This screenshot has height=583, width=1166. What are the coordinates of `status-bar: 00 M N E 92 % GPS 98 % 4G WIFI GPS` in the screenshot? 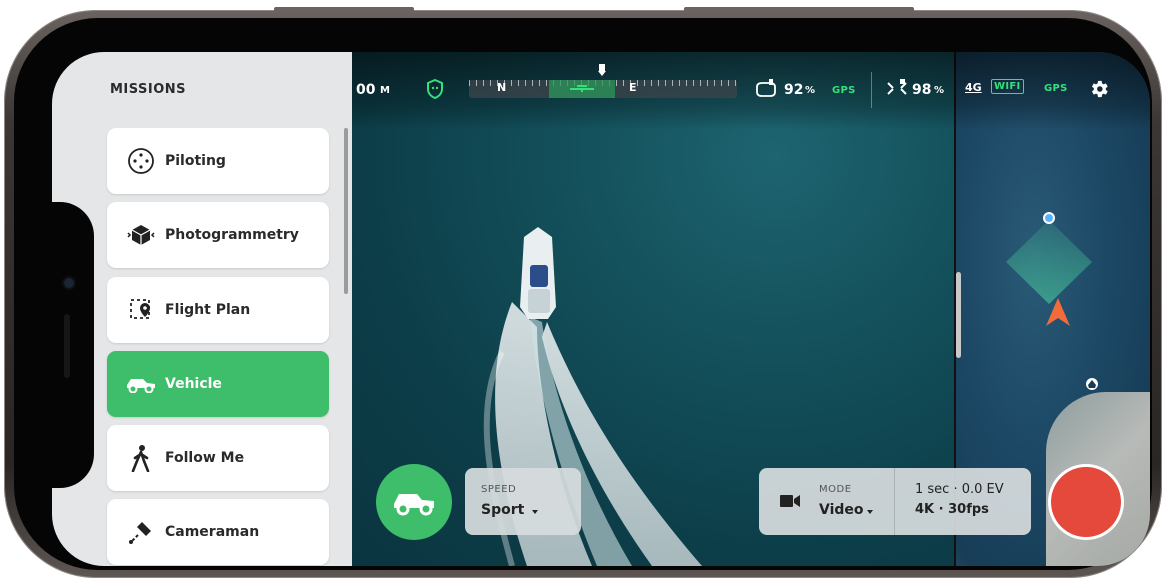 It's located at (751, 91).